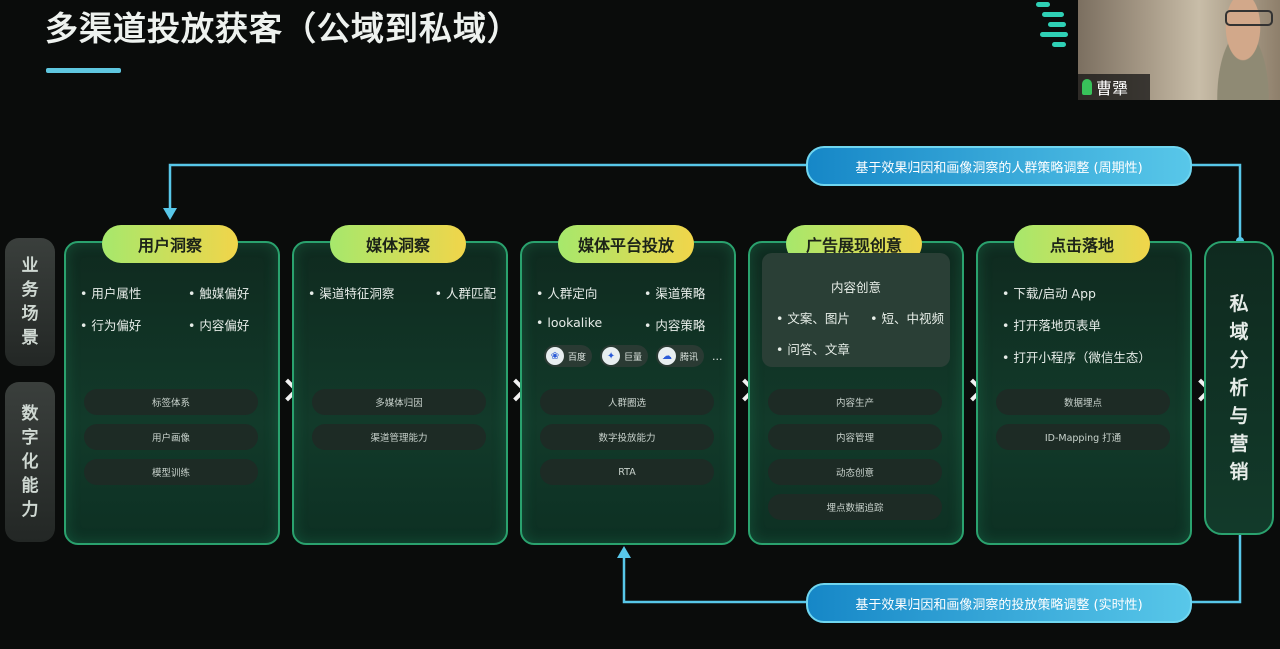 The height and width of the screenshot is (649, 1280). What do you see at coordinates (171, 472) in the screenshot?
I see `capability-pill: 模型训练` at bounding box center [171, 472].